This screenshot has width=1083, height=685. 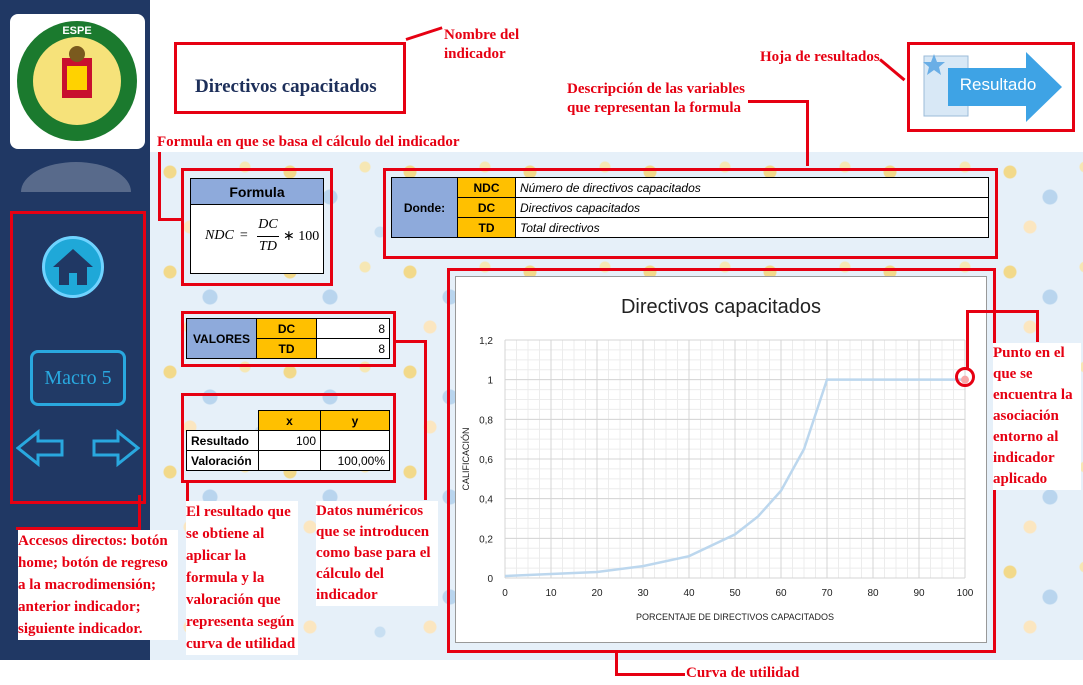 I want to click on valor-code: DC, so click(x=286, y=328).